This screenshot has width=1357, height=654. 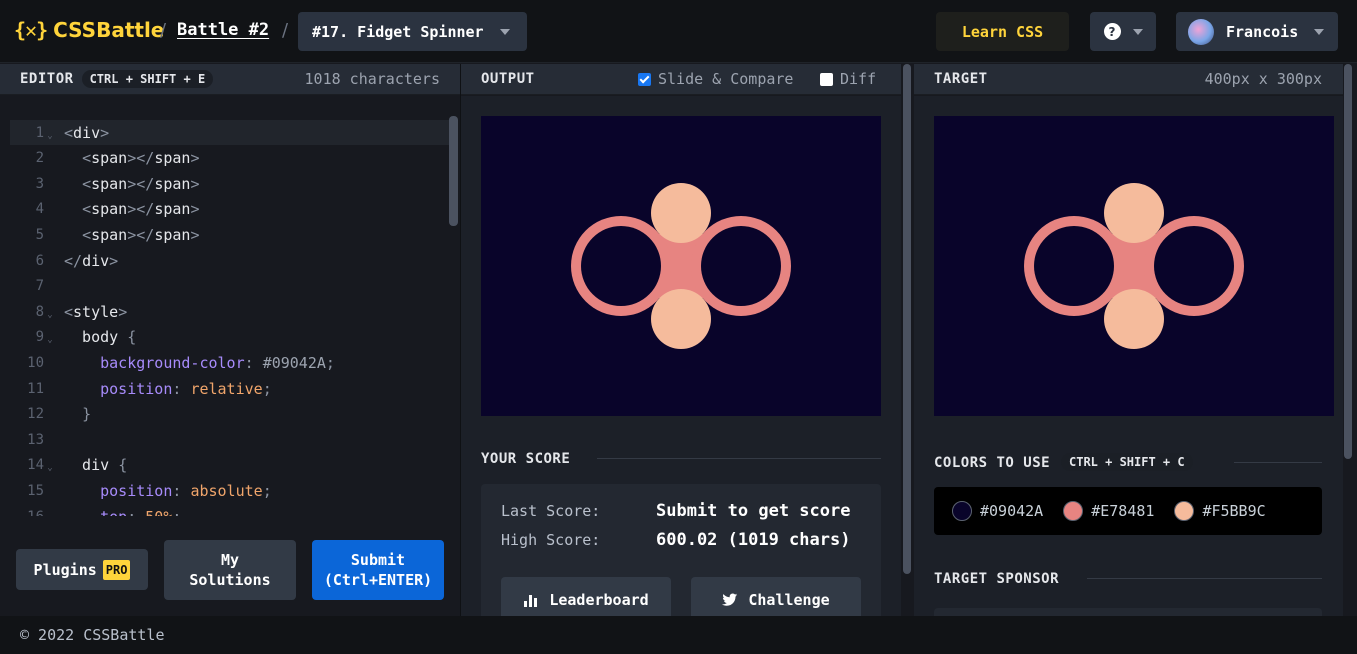 I want to click on target-title: TARGET, so click(x=961, y=79).